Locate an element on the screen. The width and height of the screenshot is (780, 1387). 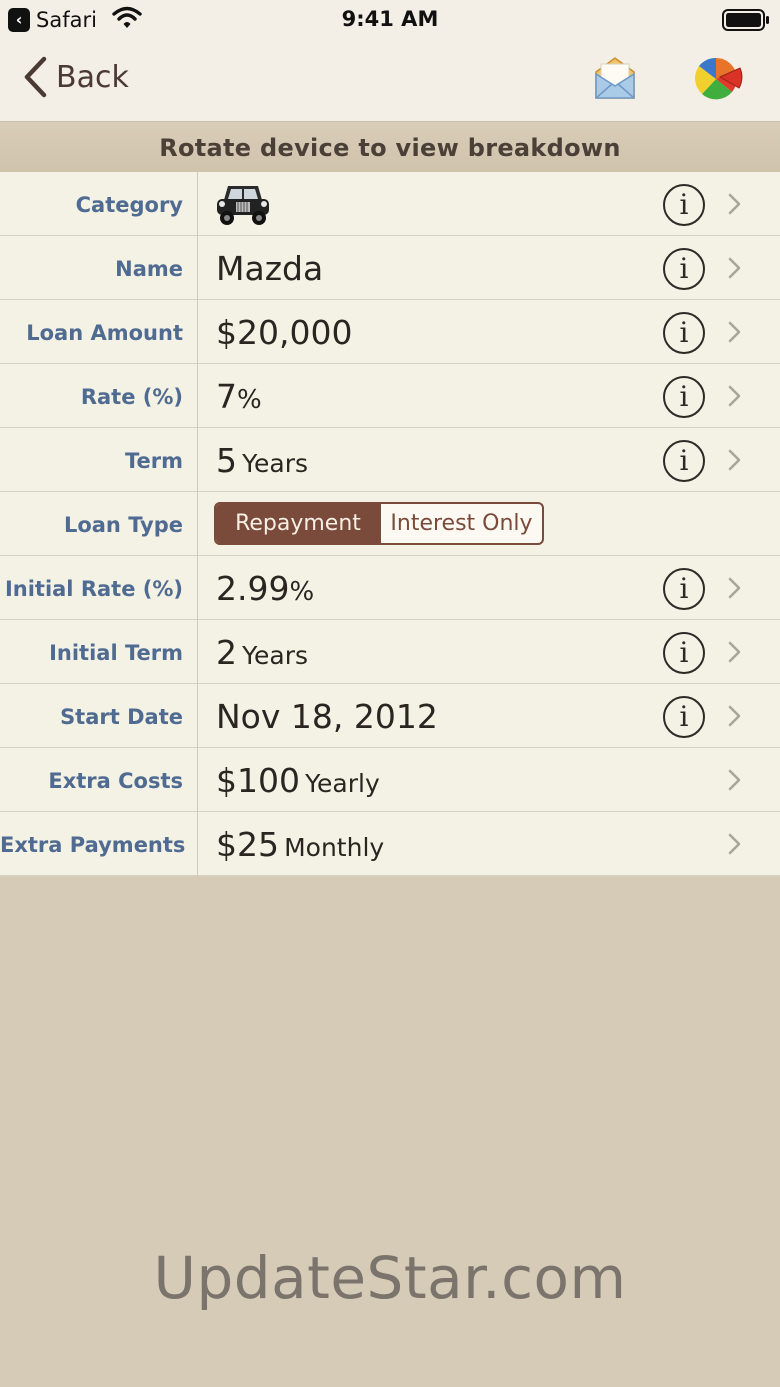
back-button: Back is located at coordinates (75, 77).